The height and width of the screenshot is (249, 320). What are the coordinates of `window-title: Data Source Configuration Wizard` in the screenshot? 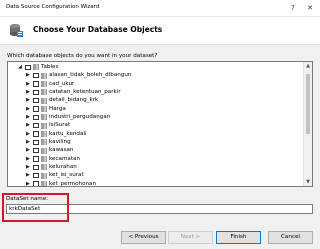 It's located at (53, 7).